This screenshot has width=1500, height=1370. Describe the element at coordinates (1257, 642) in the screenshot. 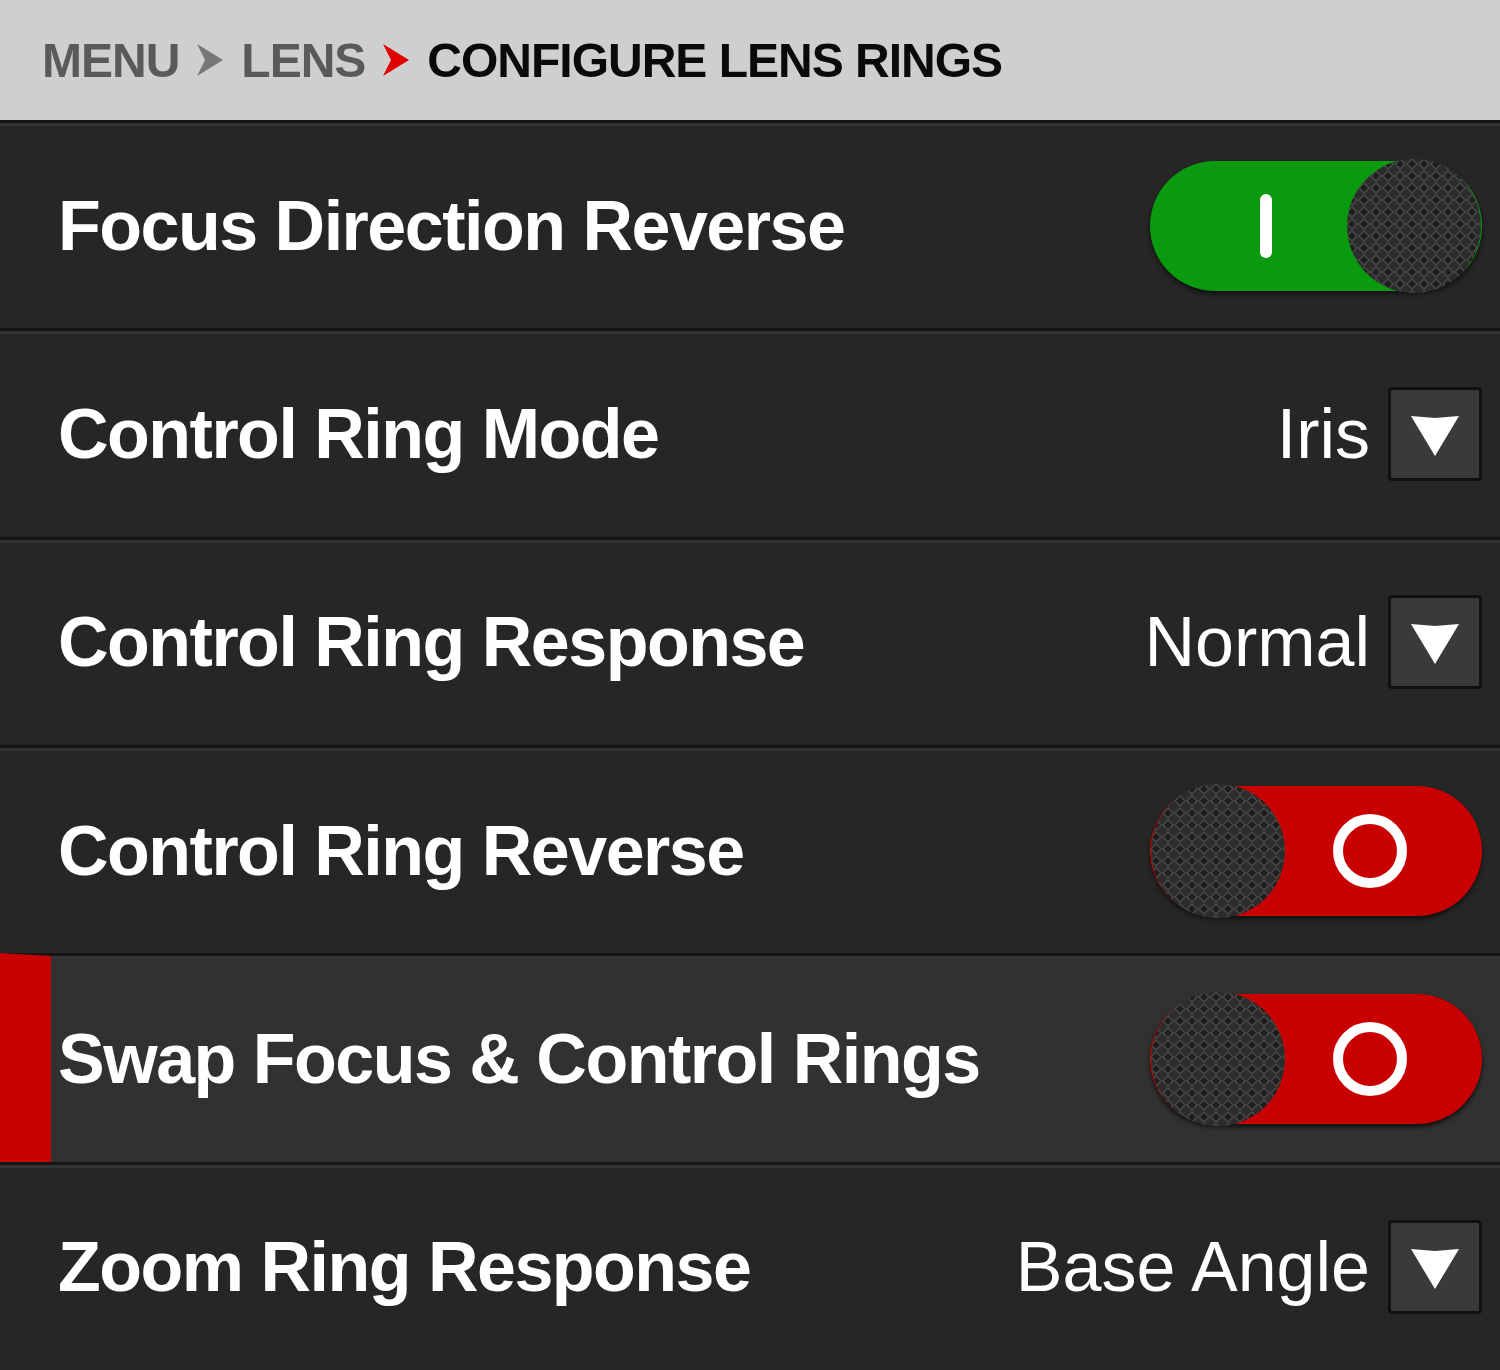

I see `dropdown-value: Normal` at that location.